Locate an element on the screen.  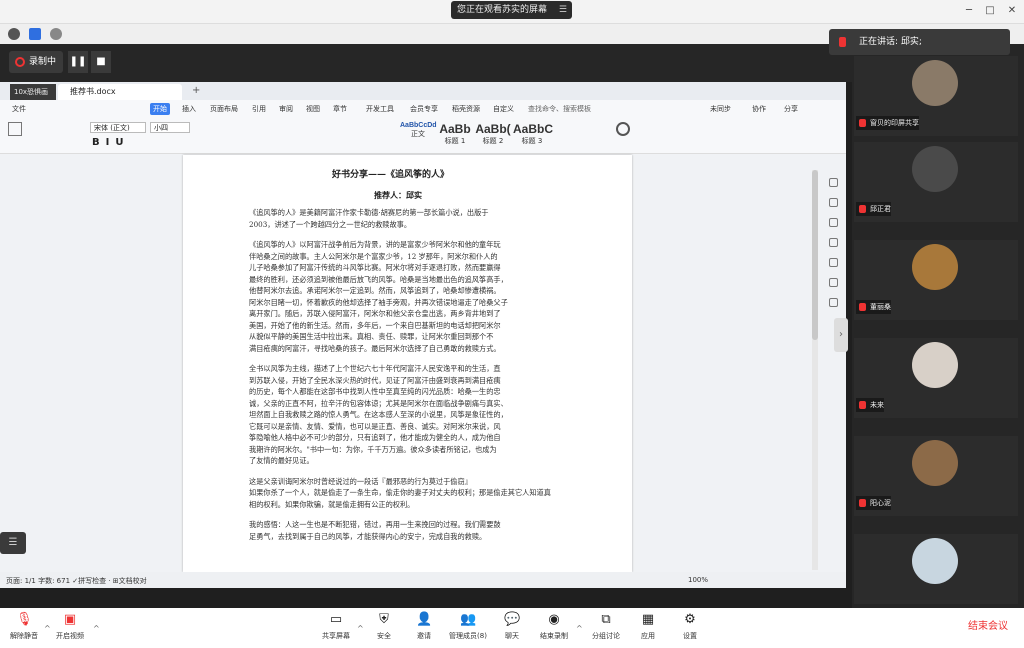
share-menu-icon: ☰ is located at coordinates (563, 10).